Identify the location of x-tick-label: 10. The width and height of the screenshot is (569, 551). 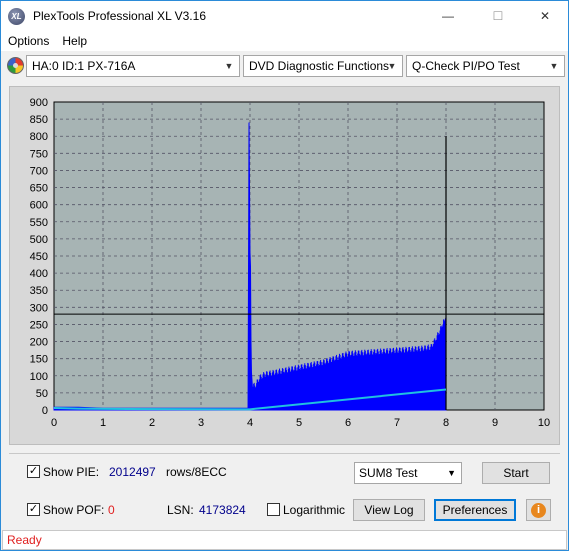
(544, 423).